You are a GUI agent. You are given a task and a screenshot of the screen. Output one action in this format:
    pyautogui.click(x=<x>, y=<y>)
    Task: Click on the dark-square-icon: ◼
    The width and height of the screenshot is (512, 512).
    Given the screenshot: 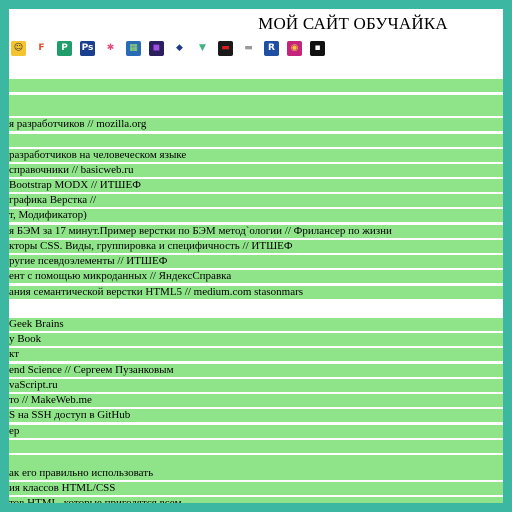 What is the action you would take?
    pyautogui.click(x=156, y=48)
    